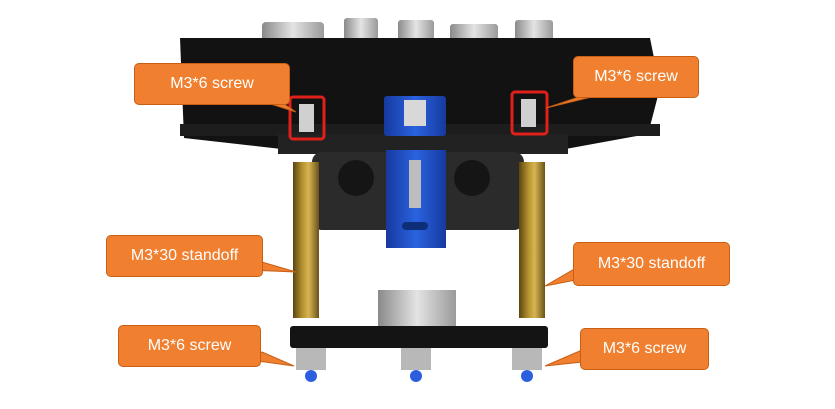 Image resolution: width=835 pixels, height=409 pixels. I want to click on callout-screw-top-left: M3*6 screw, so click(212, 84).